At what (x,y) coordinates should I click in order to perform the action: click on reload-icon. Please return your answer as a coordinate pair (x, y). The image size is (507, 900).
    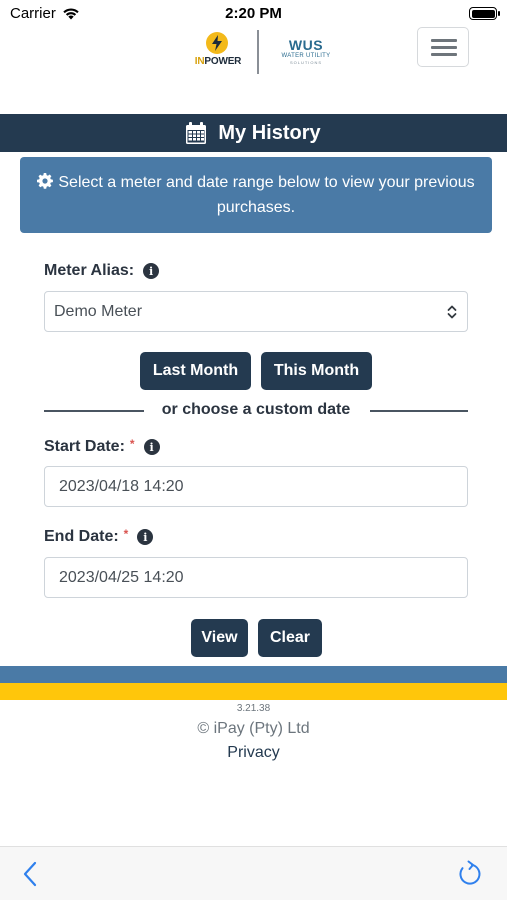
    Looking at the image, I should click on (469, 874).